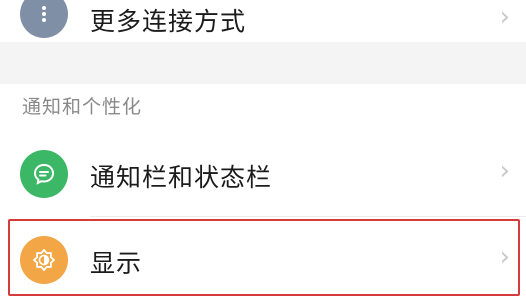 This screenshot has height=306, width=526. What do you see at coordinates (82, 107) in the screenshot?
I see `section-title: 通知和个性化` at bounding box center [82, 107].